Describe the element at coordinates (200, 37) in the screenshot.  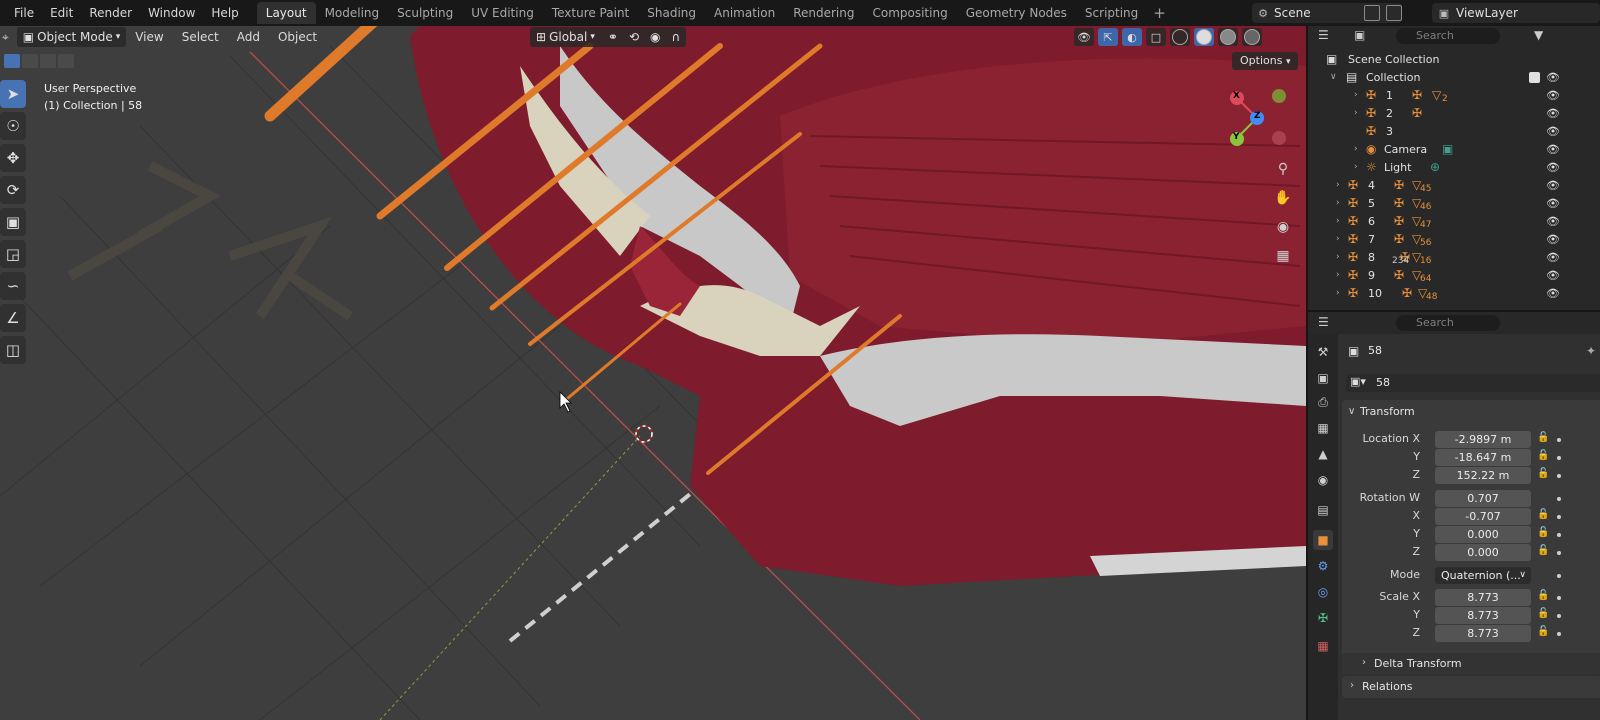
I see `menu-select: Select` at that location.